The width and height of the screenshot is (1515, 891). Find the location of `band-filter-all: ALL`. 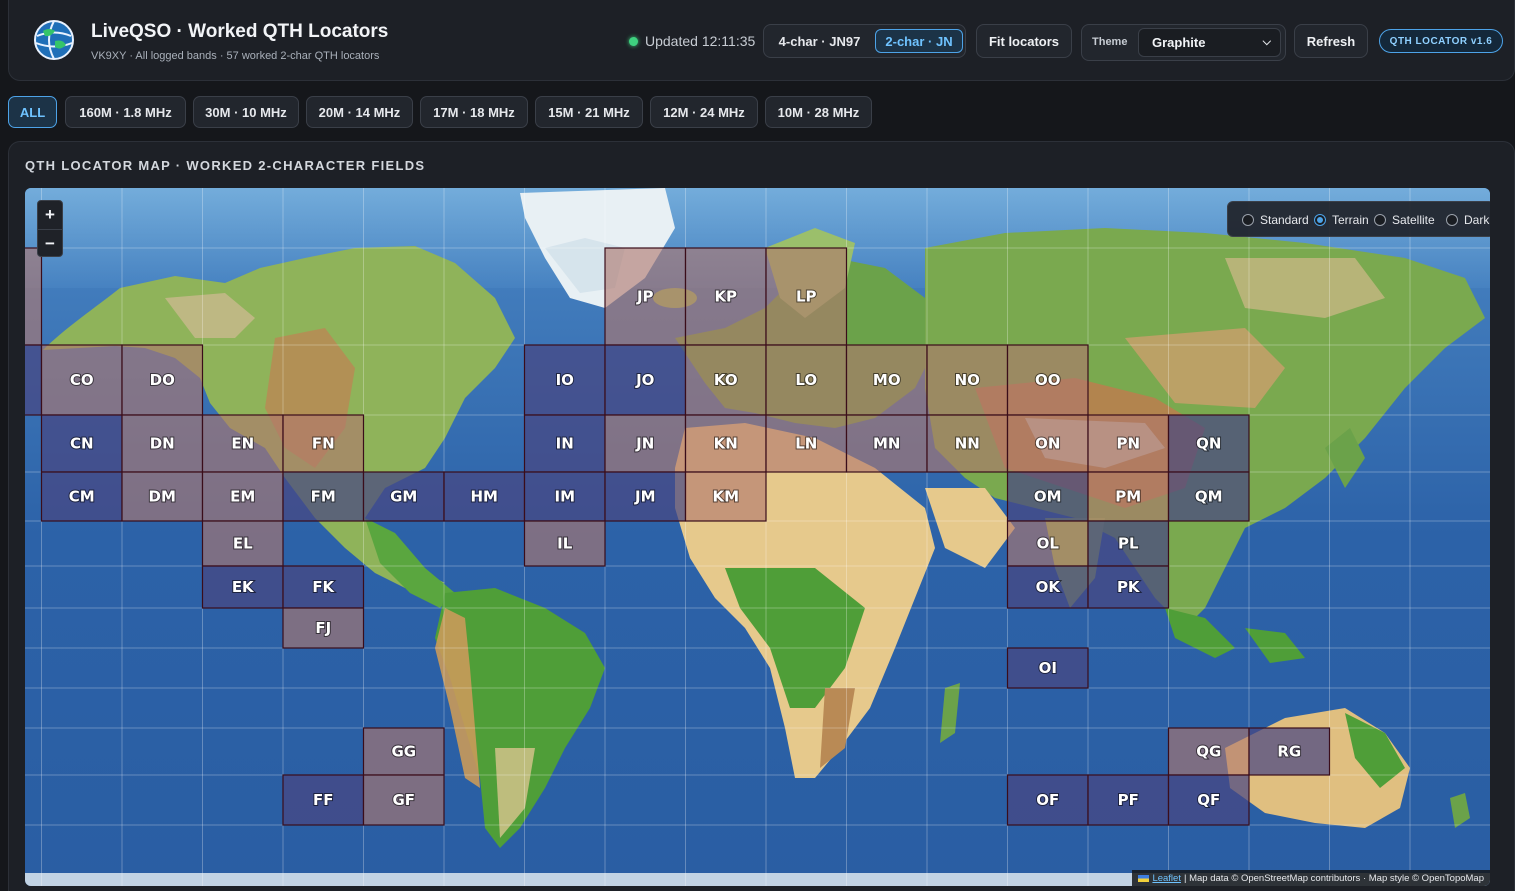

band-filter-all: ALL is located at coordinates (32, 112).